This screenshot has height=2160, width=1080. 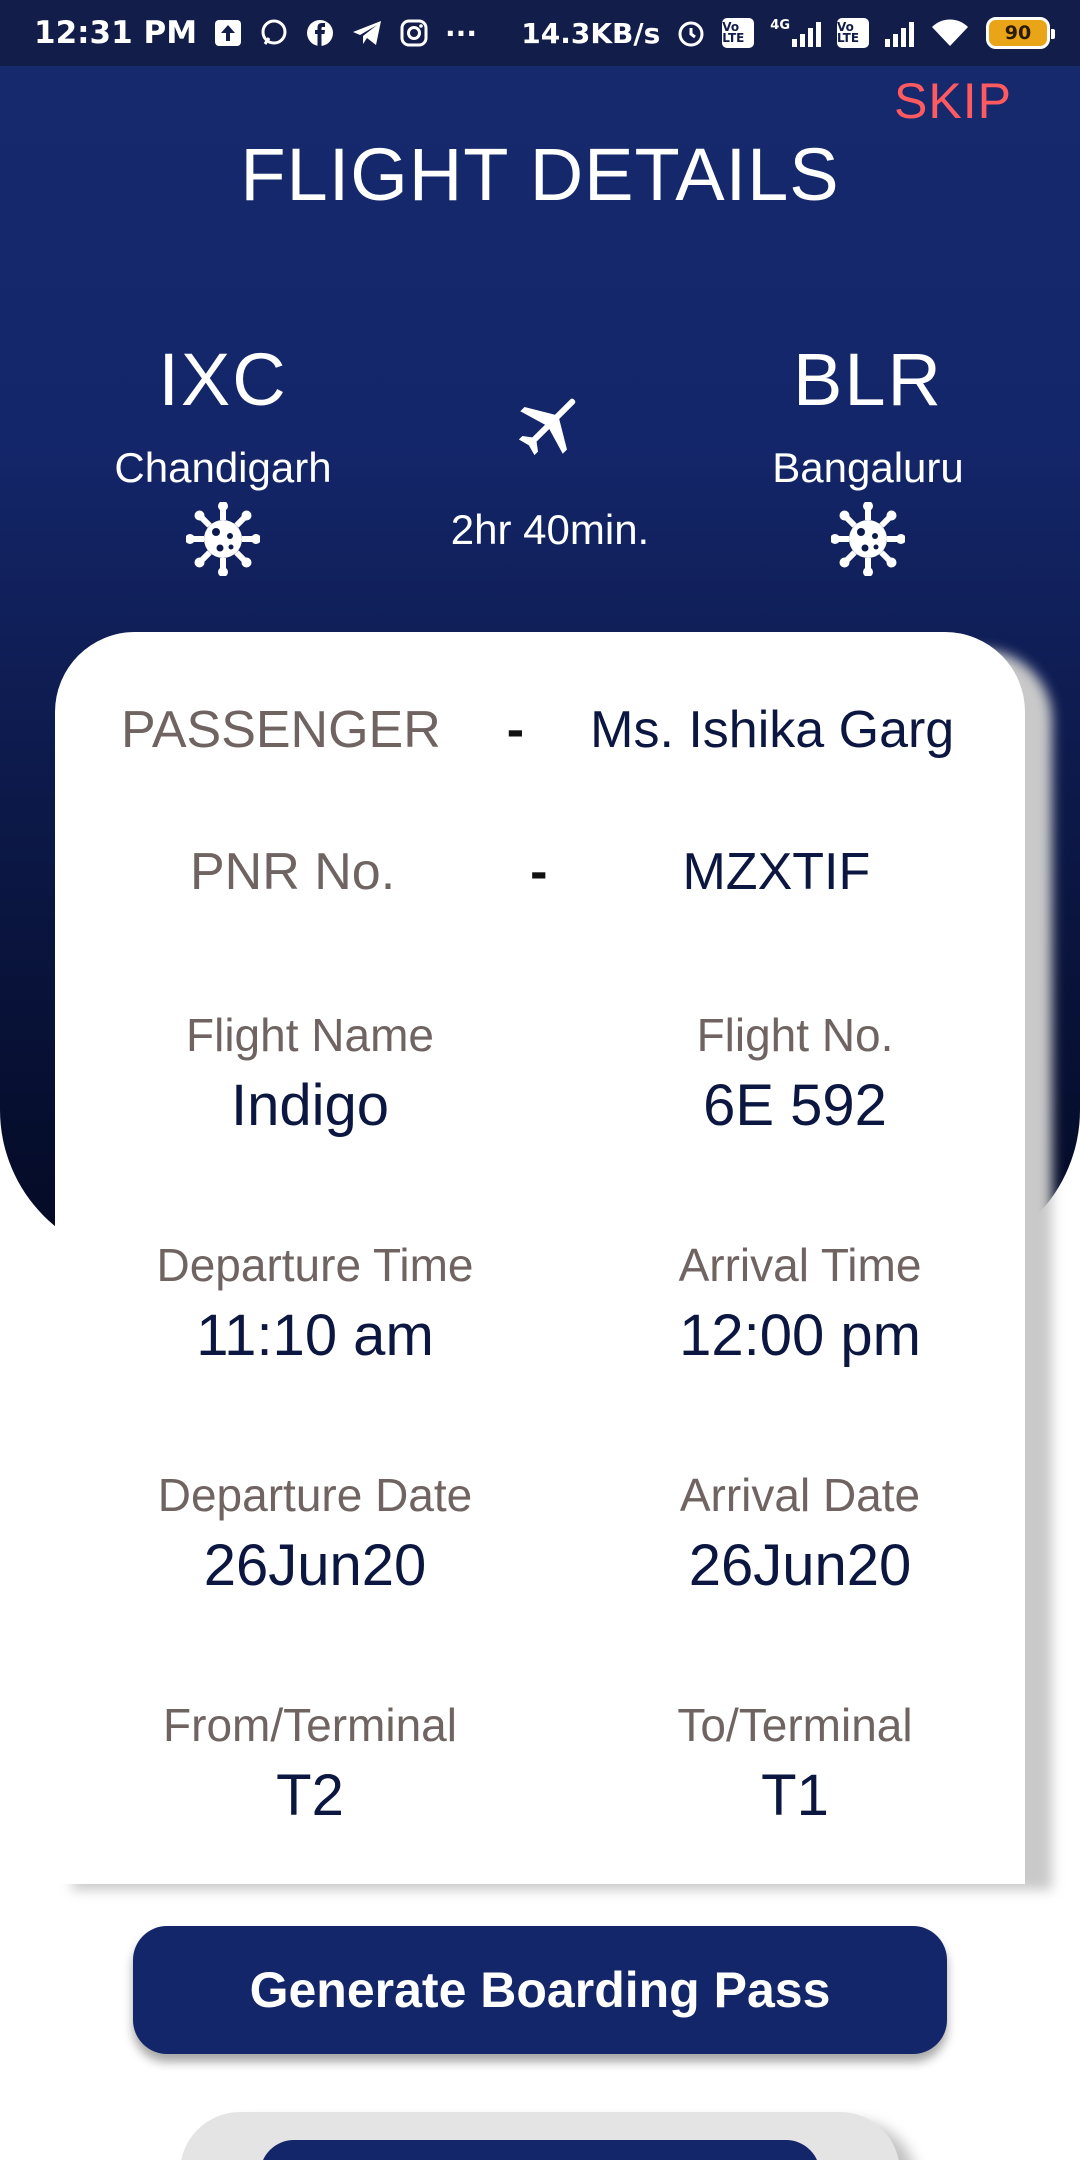 I want to click on to-terminal-value: T1, so click(x=795, y=1795).